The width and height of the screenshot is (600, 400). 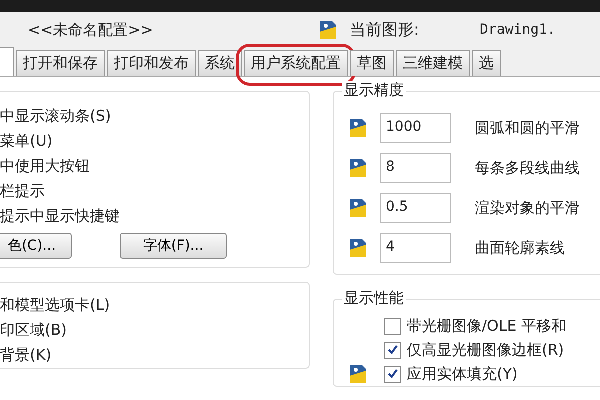 I want to click on setting-label: 圆弧和圆的平滑, so click(x=527, y=128).